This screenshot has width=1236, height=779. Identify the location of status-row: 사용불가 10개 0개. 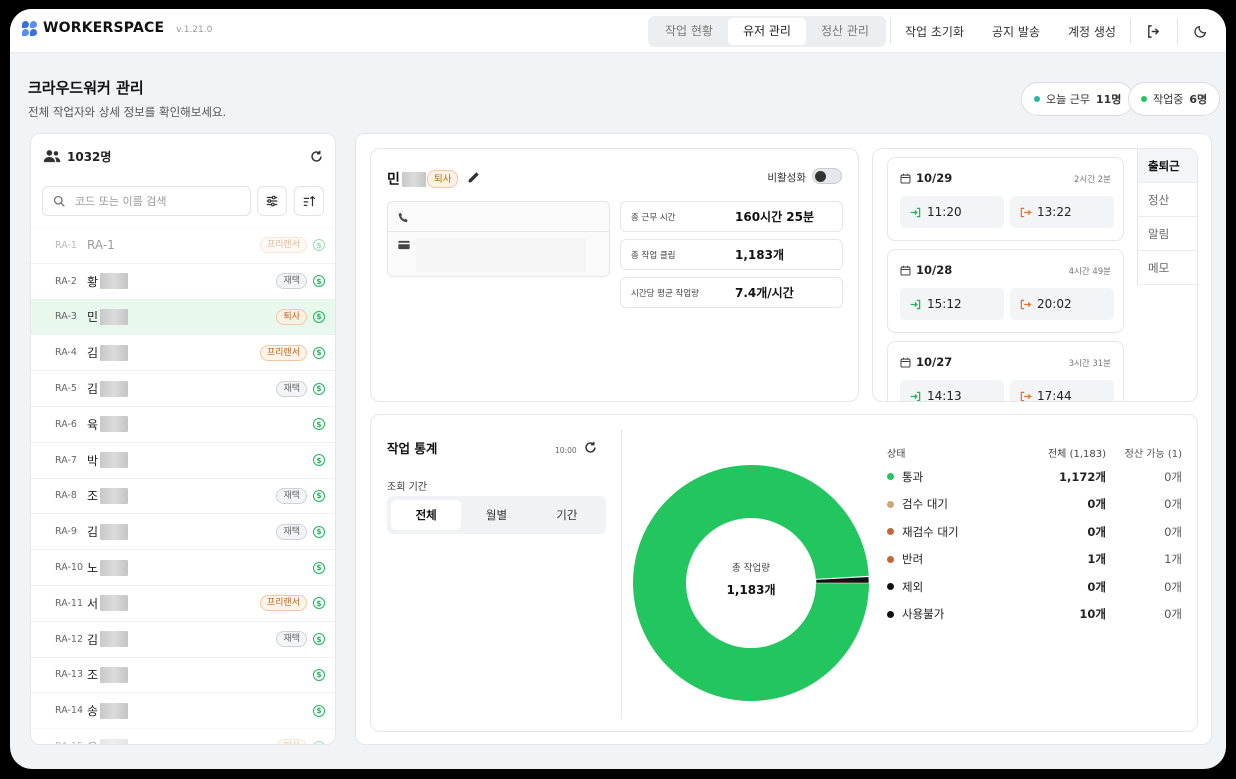
(1037, 615).